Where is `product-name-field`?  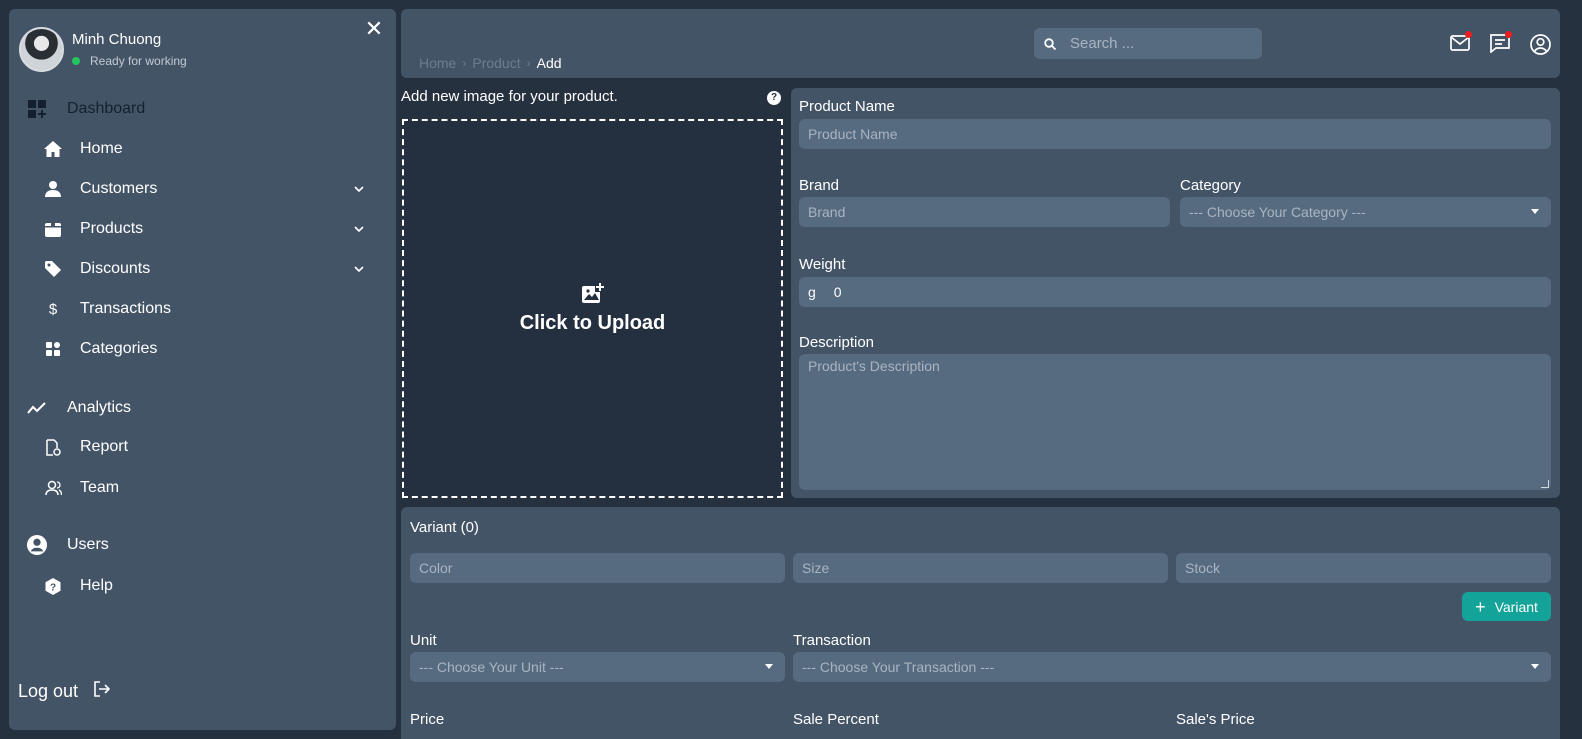 product-name-field is located at coordinates (1175, 134).